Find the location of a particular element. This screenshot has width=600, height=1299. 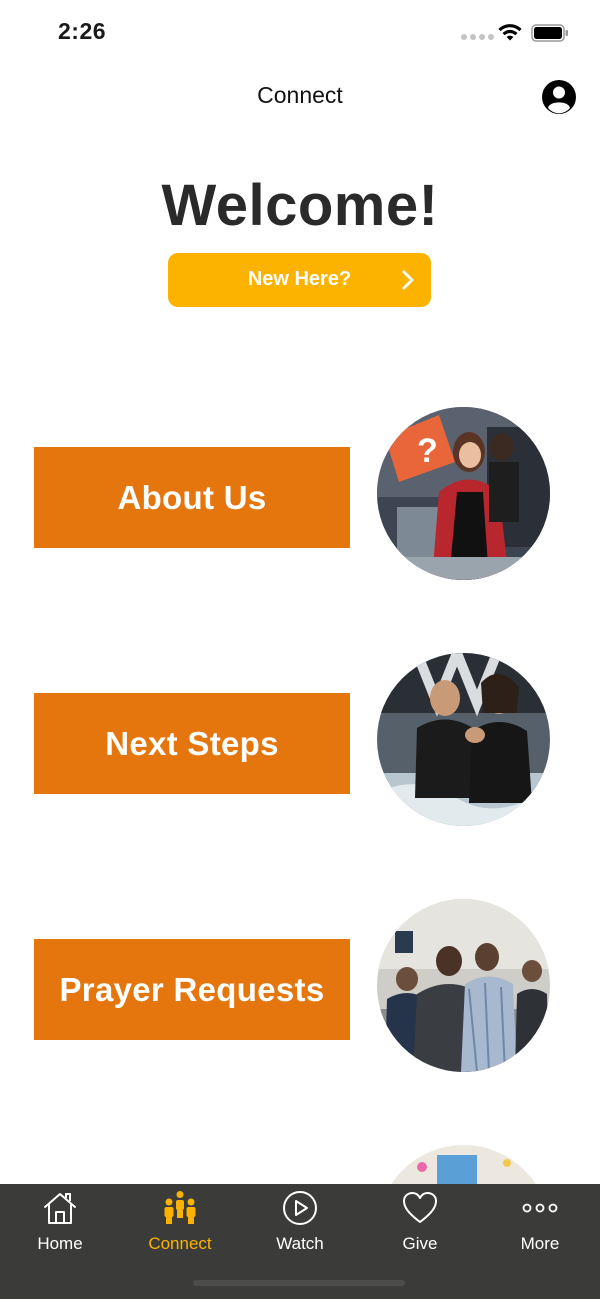

menu-label: Next Steps is located at coordinates (192, 743).